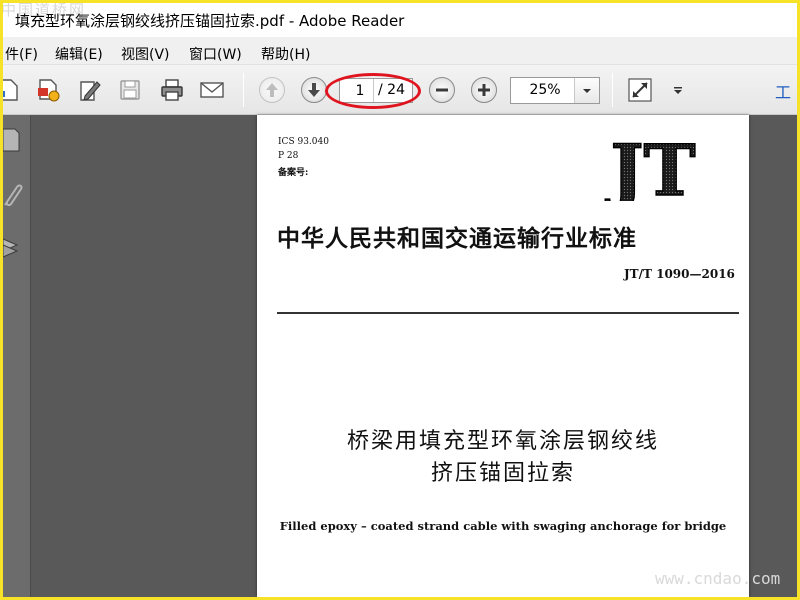 The width and height of the screenshot is (800, 600). I want to click on attachment-icon, so click(14, 194).